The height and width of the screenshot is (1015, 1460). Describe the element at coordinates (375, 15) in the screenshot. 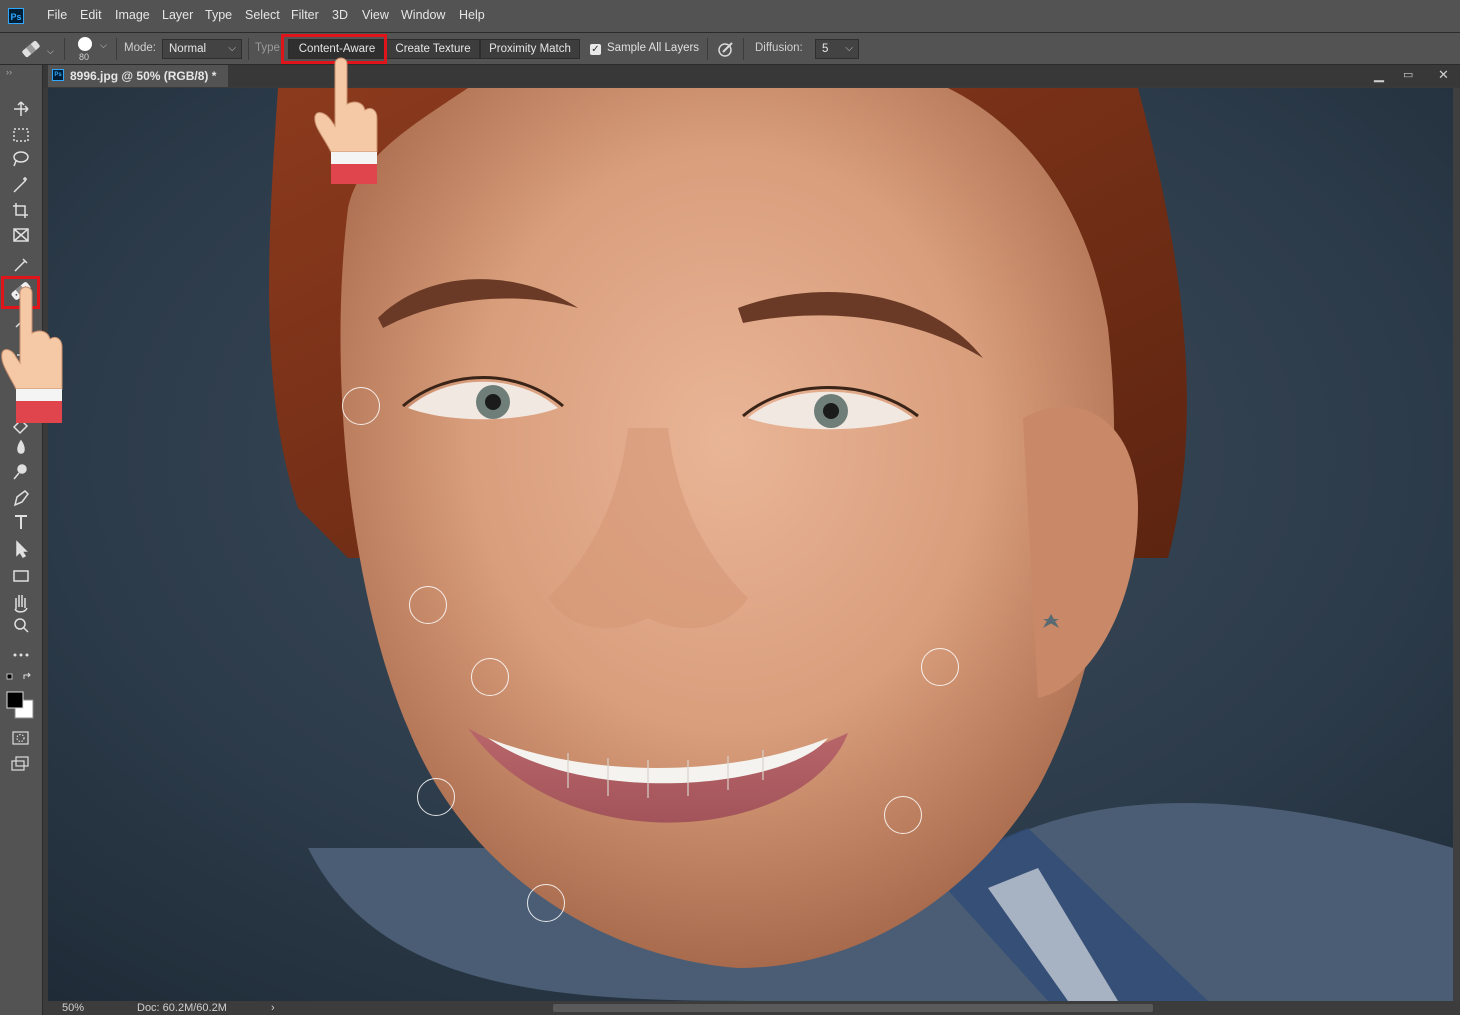

I see `menu-view: View` at that location.